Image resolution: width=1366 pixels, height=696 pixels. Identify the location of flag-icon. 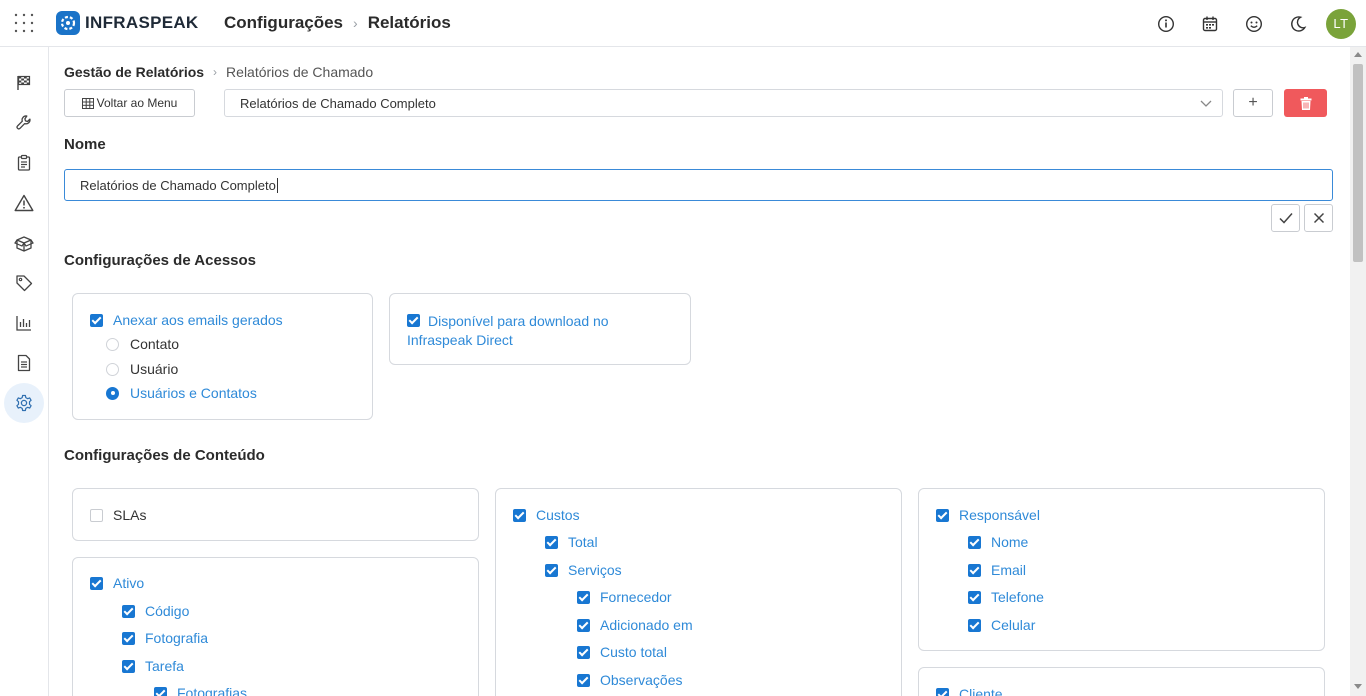
(24, 83).